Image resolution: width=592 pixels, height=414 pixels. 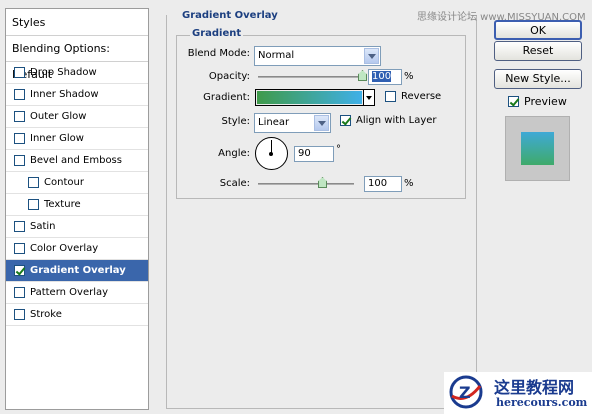 I want to click on color-overlay-checkbox, so click(x=19, y=248).